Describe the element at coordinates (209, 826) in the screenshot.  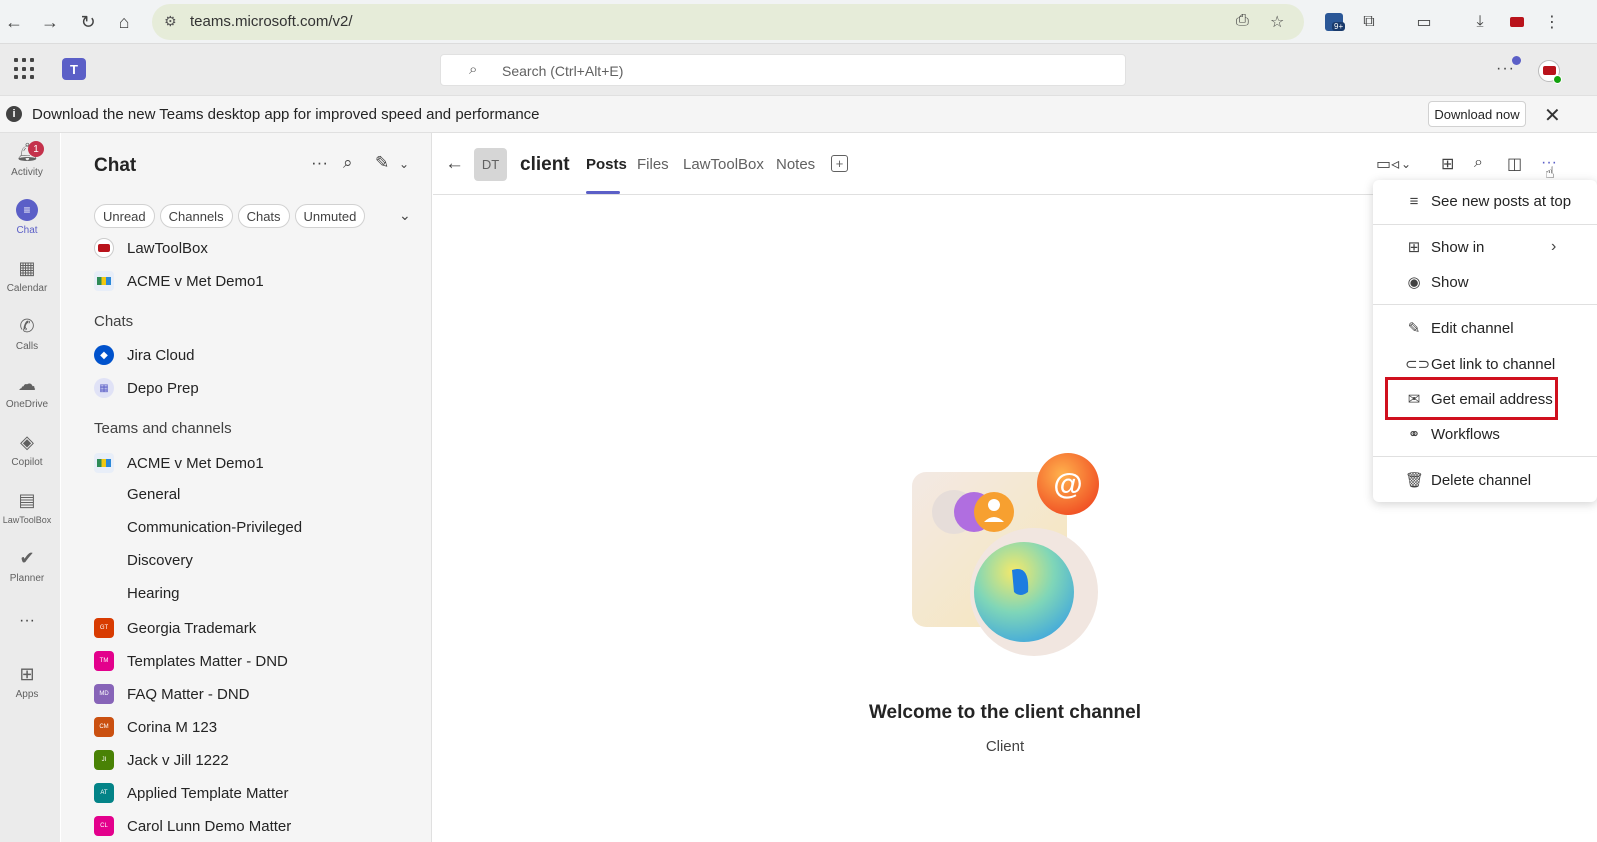
I see `list-item-label: Carol Lunn Demo Matter` at that location.